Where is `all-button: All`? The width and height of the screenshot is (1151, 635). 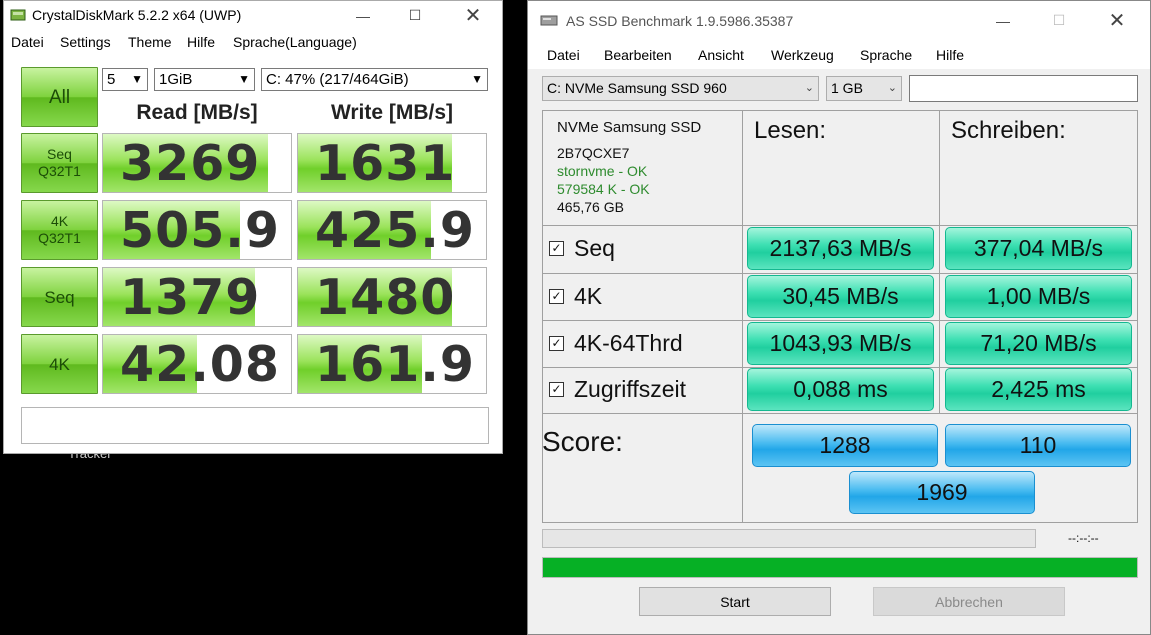
all-button: All is located at coordinates (59, 97).